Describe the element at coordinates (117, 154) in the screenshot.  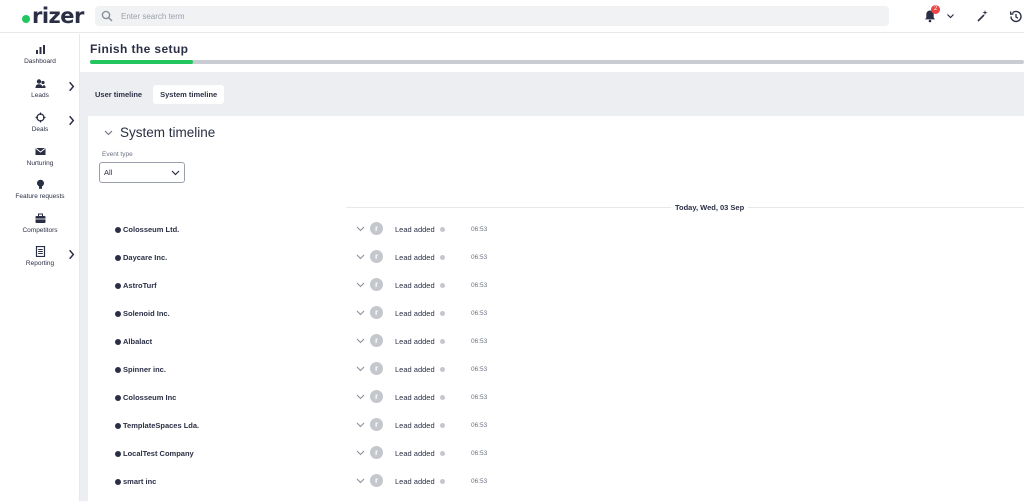
I see `event-type-label: Event type` at that location.